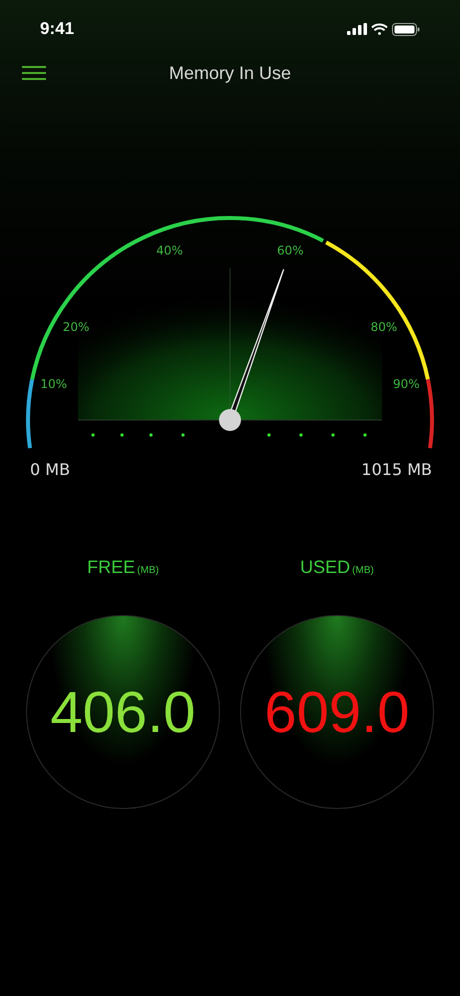  I want to click on scale-label: 60%, so click(290, 250).